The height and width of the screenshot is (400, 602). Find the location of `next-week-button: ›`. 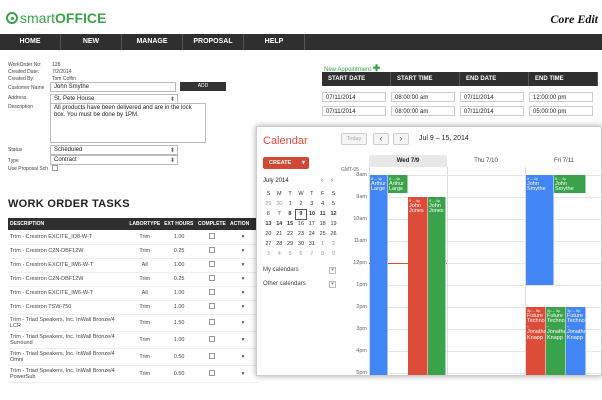

next-week-button: › is located at coordinates (401, 139).